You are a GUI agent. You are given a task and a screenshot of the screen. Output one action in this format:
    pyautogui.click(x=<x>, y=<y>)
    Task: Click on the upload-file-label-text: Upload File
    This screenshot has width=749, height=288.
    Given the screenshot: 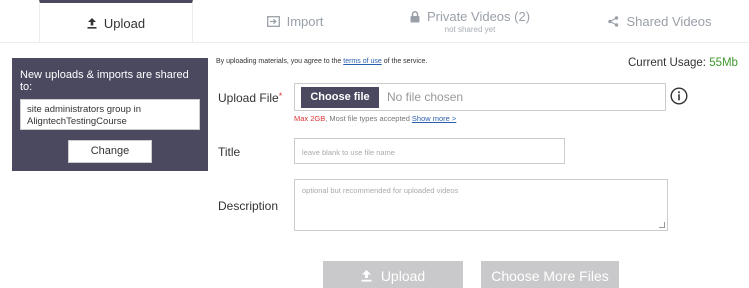 What is the action you would take?
    pyautogui.click(x=248, y=98)
    